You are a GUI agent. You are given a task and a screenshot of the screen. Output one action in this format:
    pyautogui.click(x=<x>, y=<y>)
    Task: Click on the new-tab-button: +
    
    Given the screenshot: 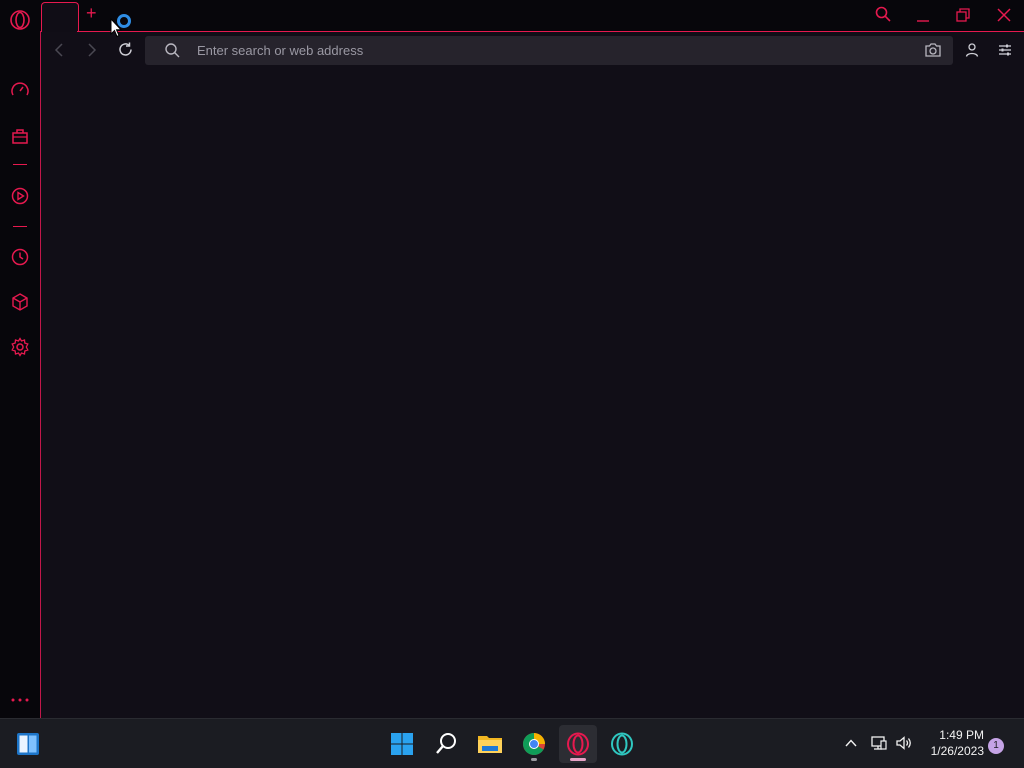 What is the action you would take?
    pyautogui.click(x=91, y=13)
    